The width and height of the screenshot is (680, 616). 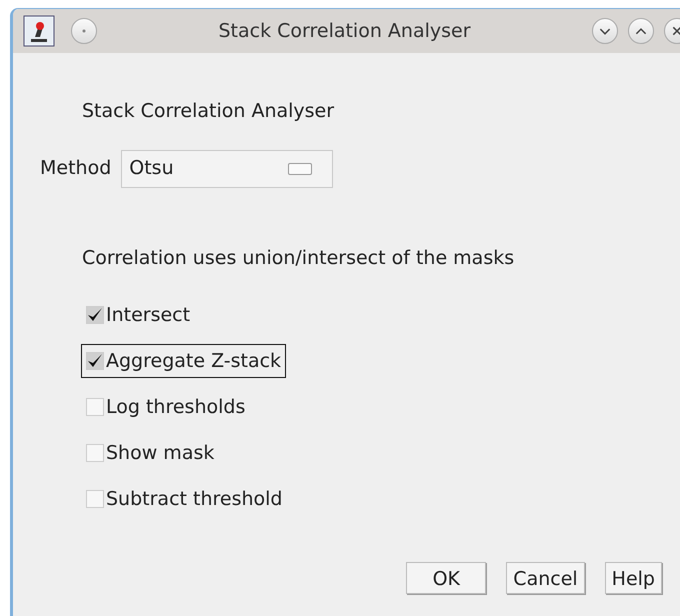 What do you see at coordinates (39, 31) in the screenshot?
I see `app-icon` at bounding box center [39, 31].